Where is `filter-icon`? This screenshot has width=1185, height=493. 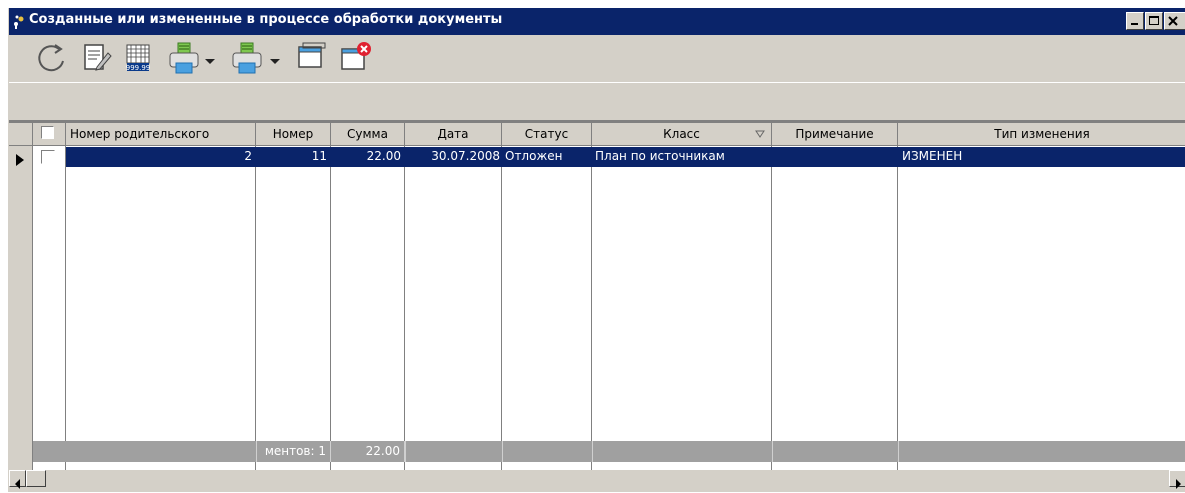 filter-icon is located at coordinates (760, 134).